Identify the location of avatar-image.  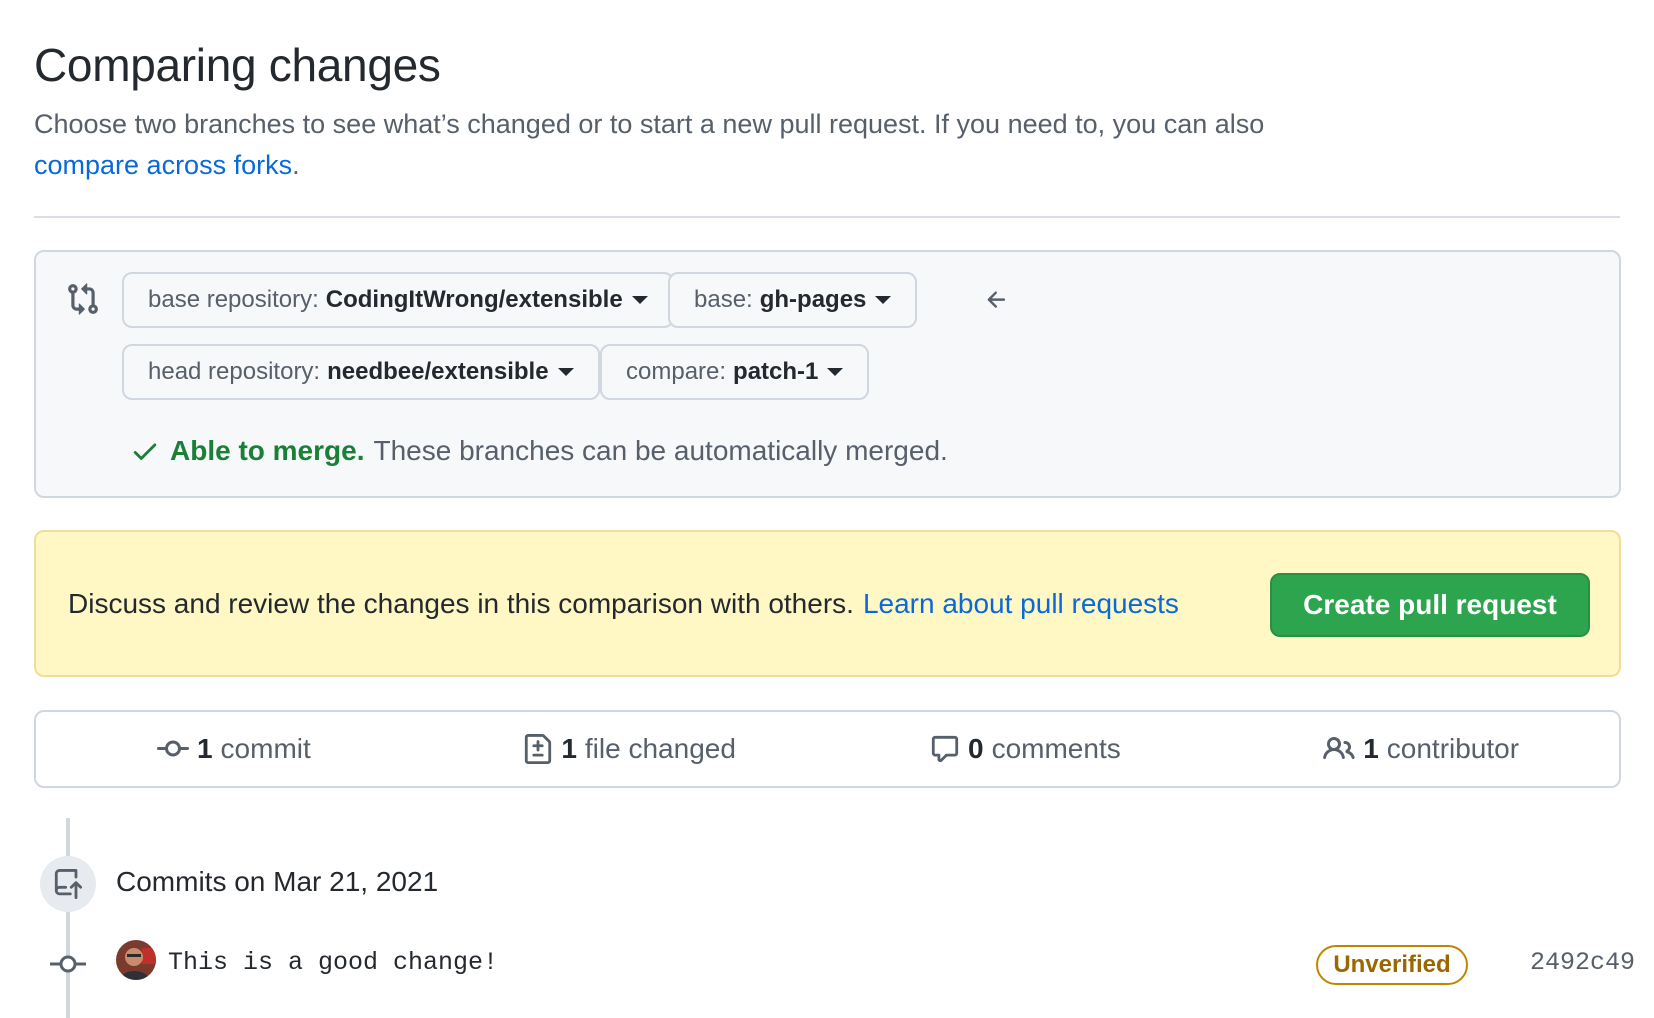
(136, 960).